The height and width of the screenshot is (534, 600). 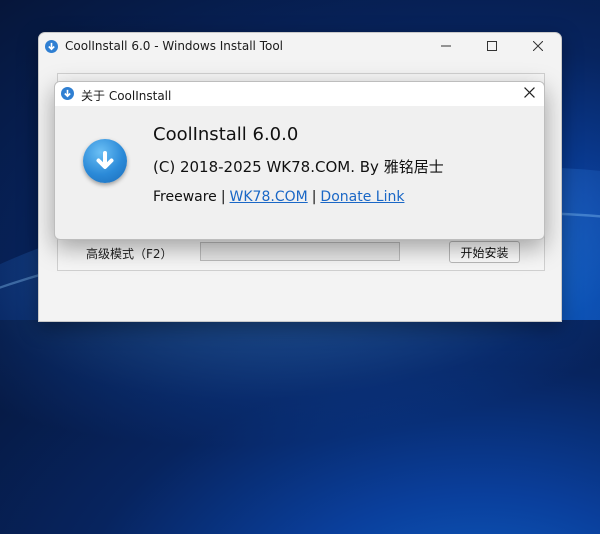 What do you see at coordinates (299, 94) in the screenshot?
I see `about-titlebar: 关于 CoolInstall` at bounding box center [299, 94].